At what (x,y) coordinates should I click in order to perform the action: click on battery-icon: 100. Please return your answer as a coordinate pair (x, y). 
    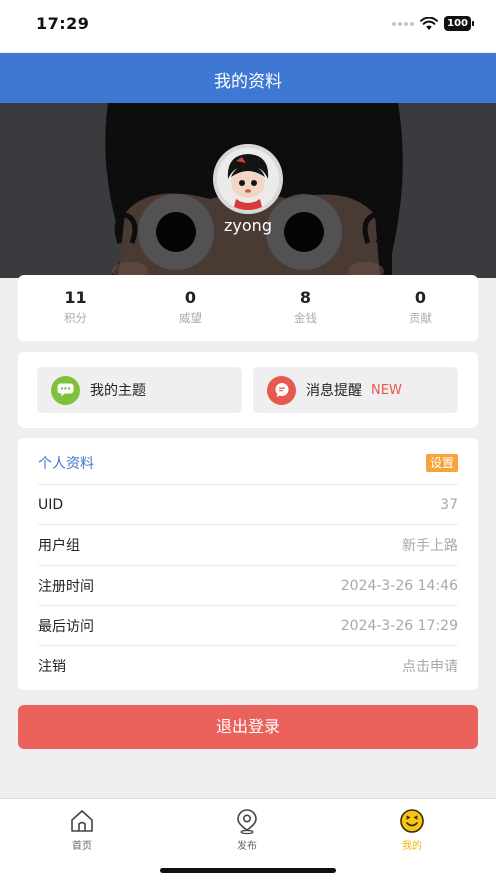
    Looking at the image, I should click on (459, 23).